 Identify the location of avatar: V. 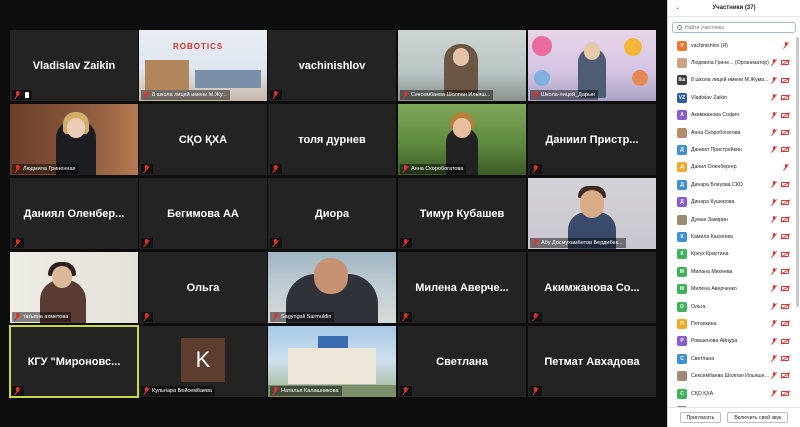
(682, 45).